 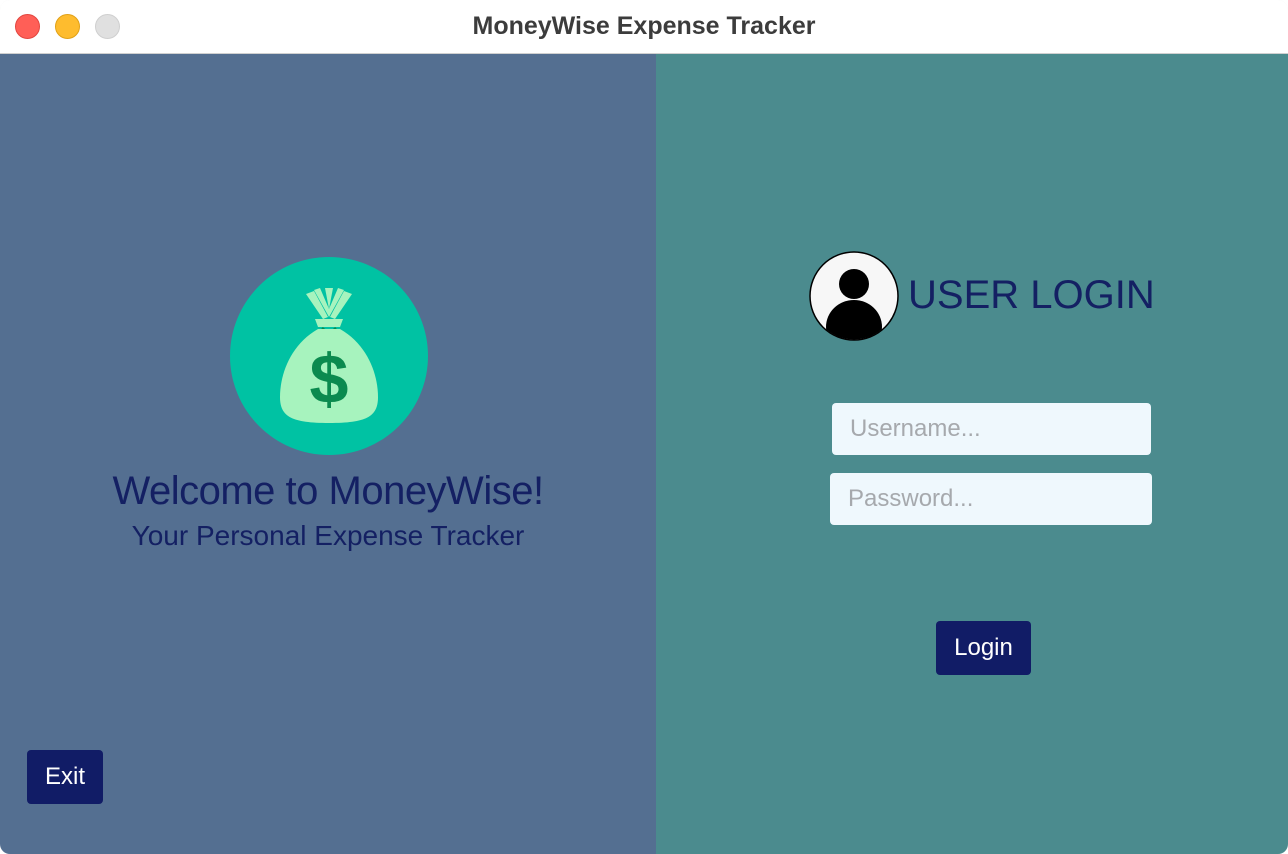 What do you see at coordinates (854, 296) in the screenshot?
I see `user-avatar-icon` at bounding box center [854, 296].